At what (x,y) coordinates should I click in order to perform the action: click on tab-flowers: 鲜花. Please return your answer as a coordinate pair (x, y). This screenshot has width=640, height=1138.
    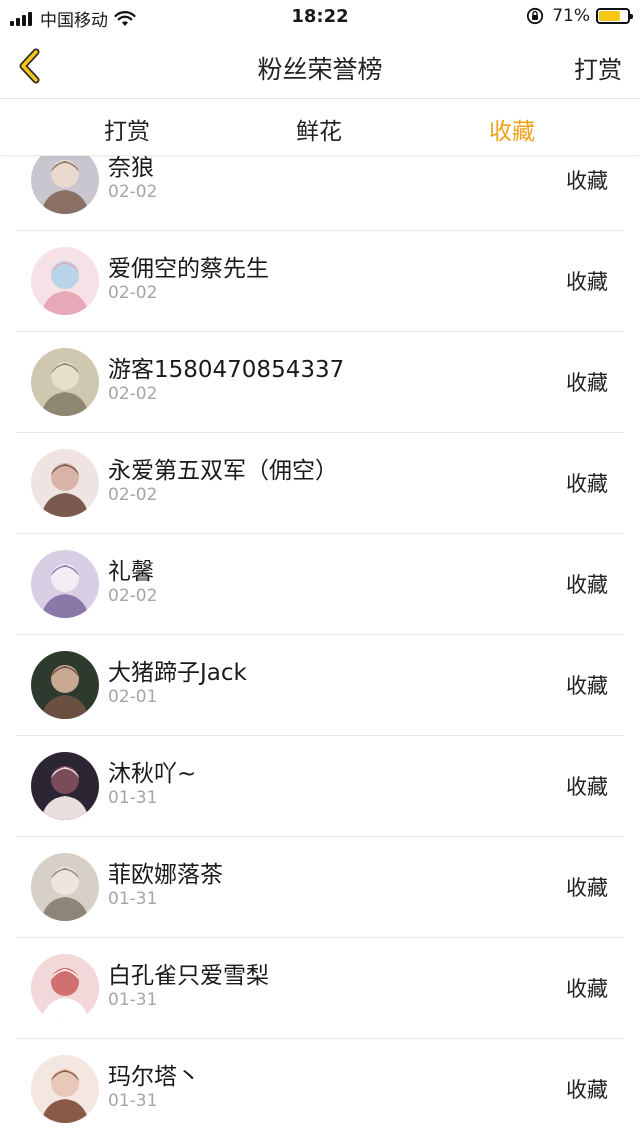
    Looking at the image, I should click on (319, 129).